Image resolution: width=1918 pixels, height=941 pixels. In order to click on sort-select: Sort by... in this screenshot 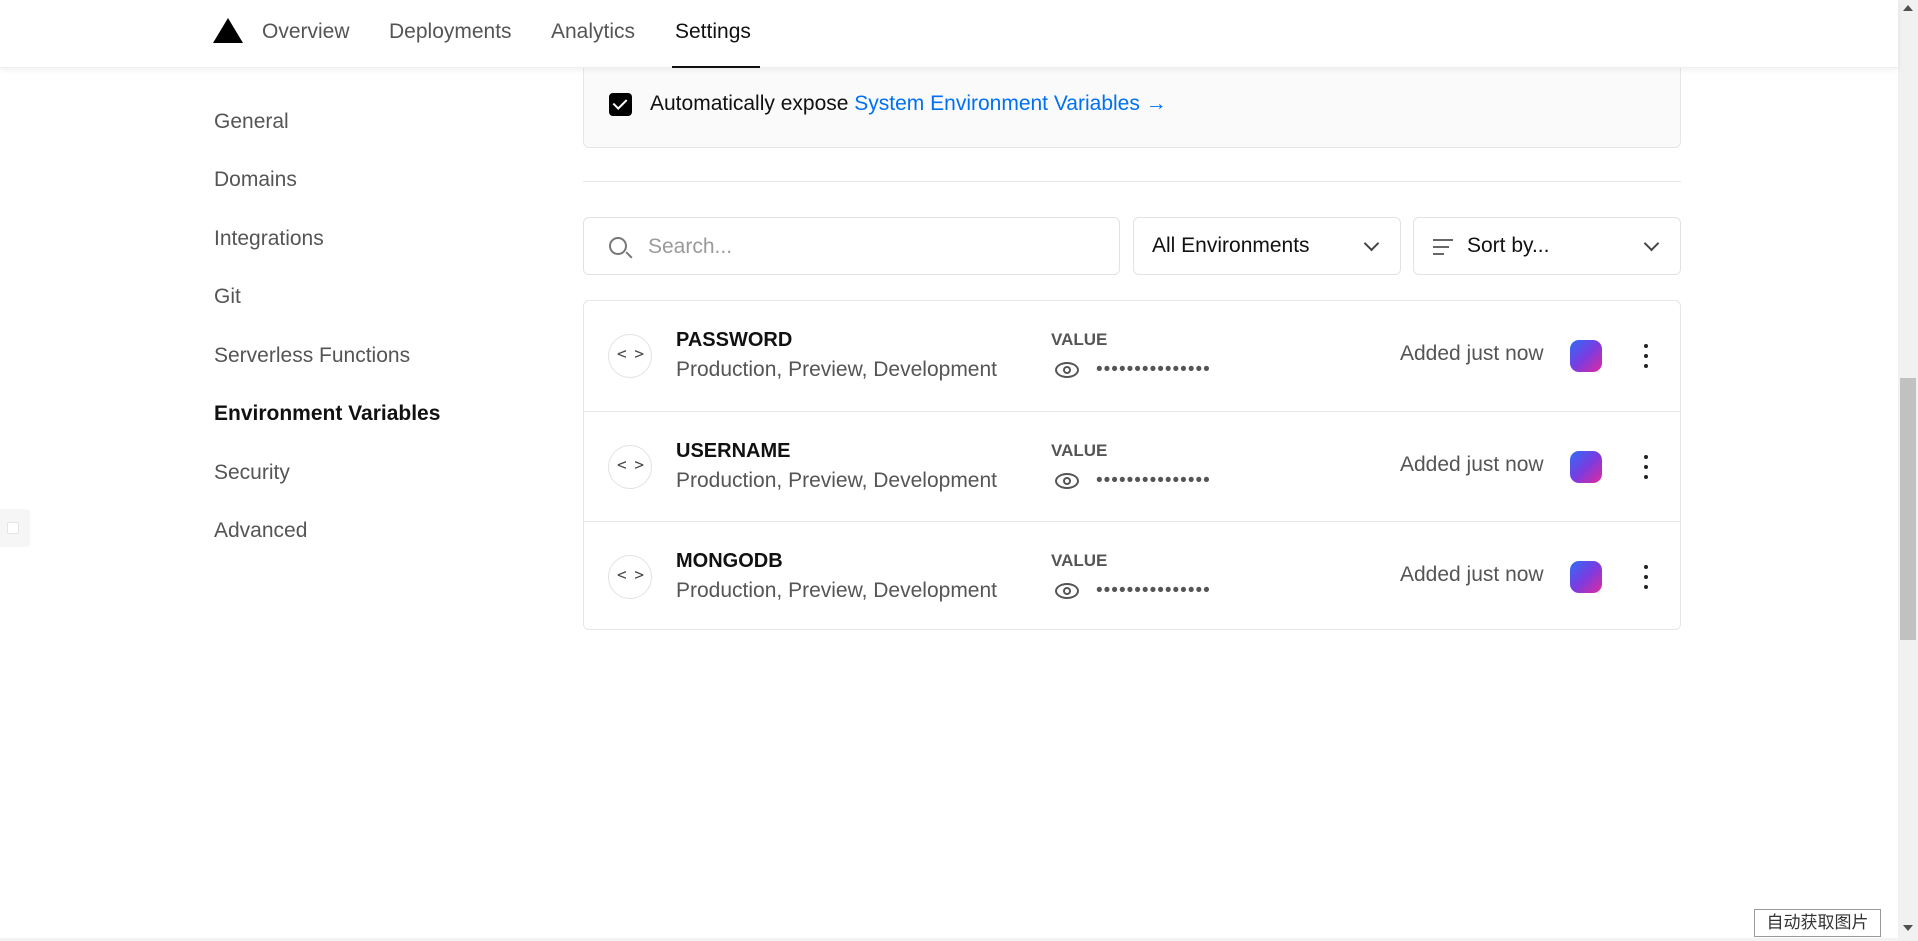, I will do `click(1547, 246)`.